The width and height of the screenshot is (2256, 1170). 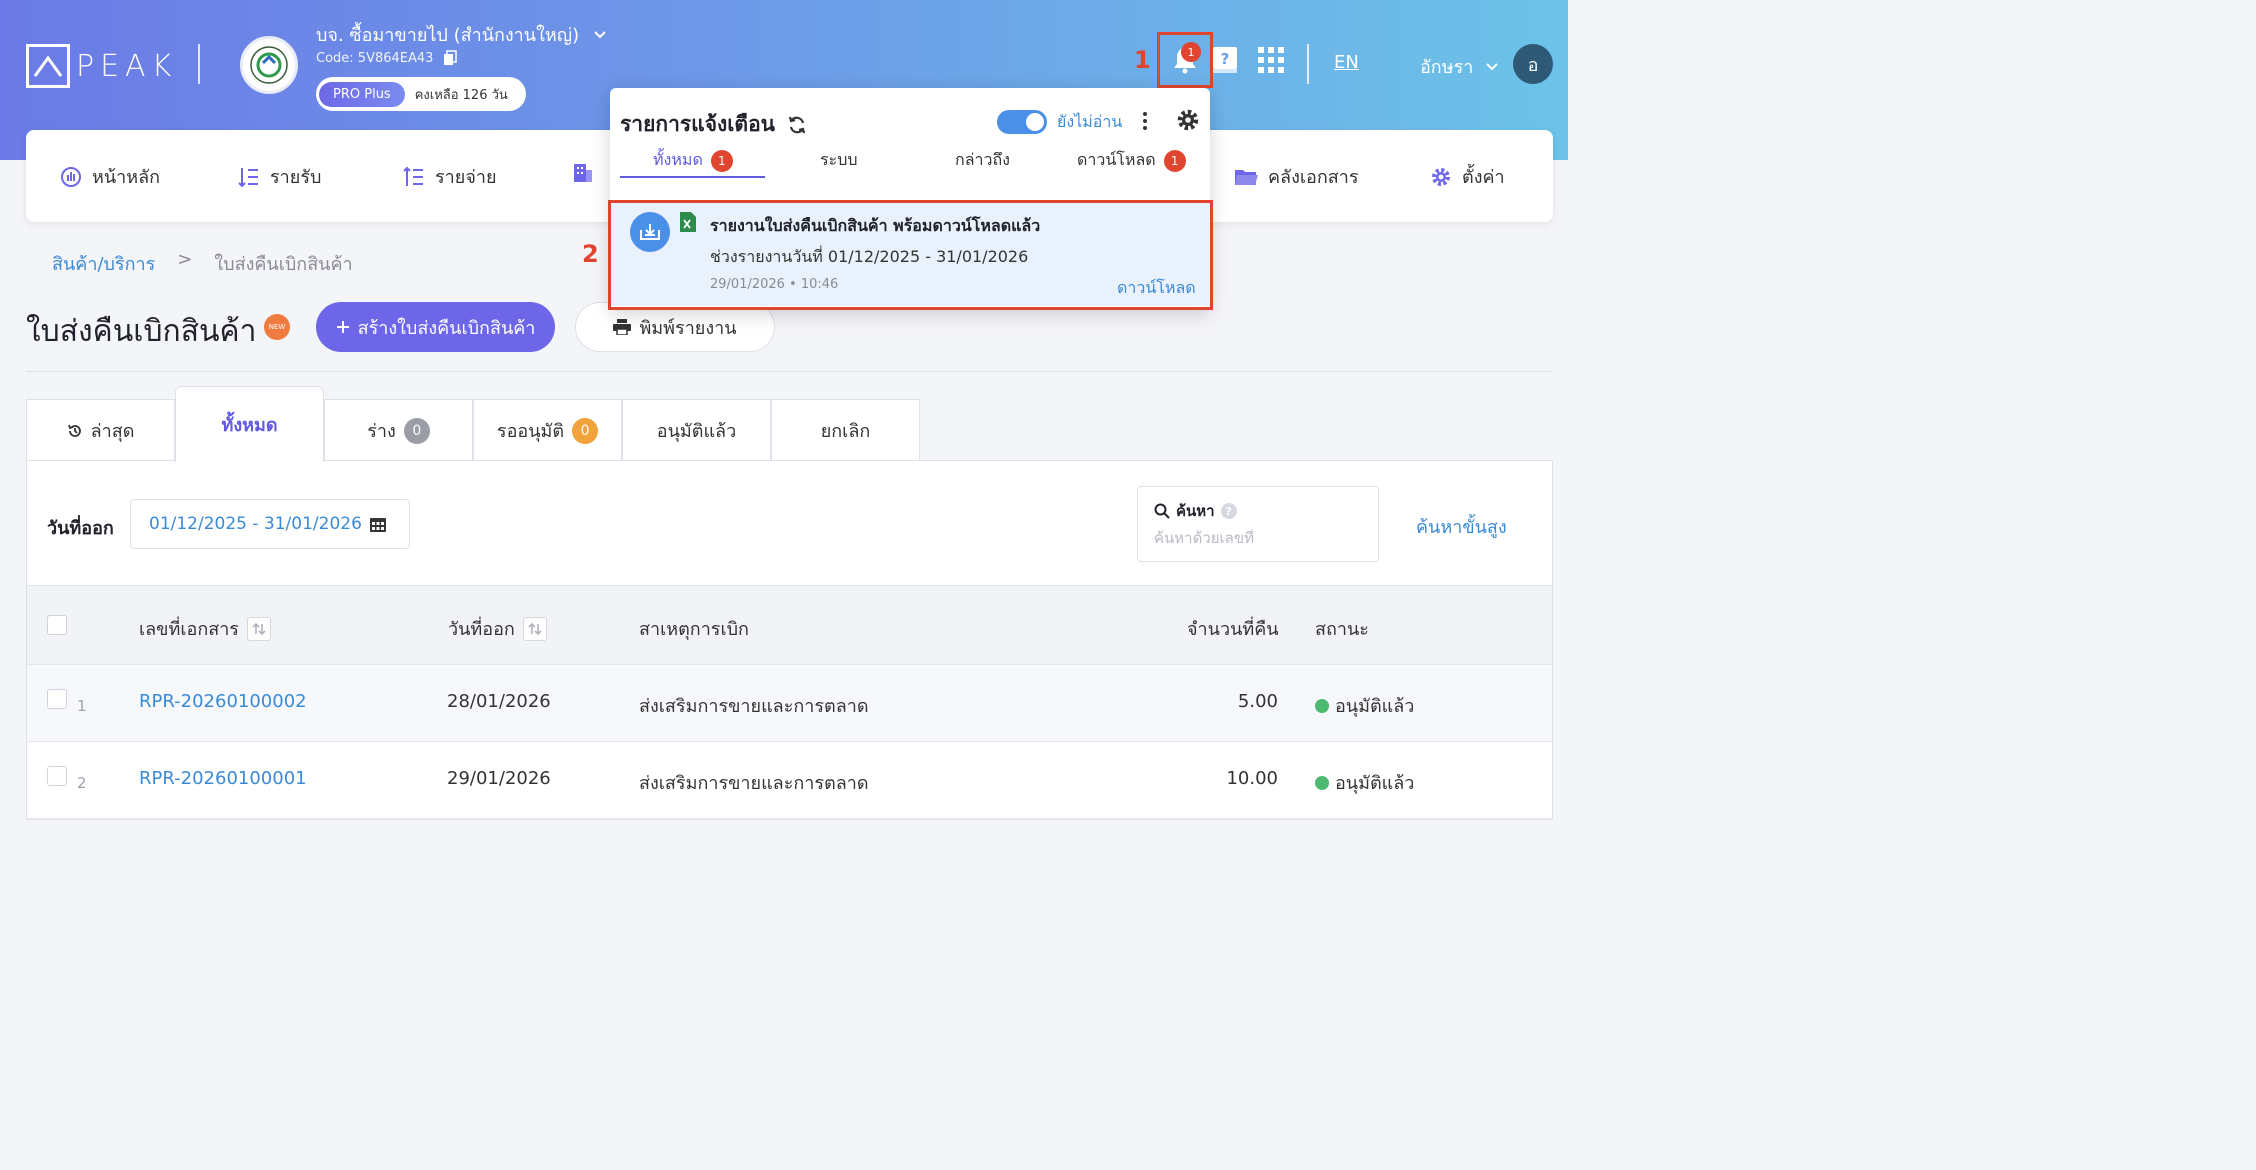 I want to click on nav-item-label: หน้าหลัก, so click(x=126, y=177).